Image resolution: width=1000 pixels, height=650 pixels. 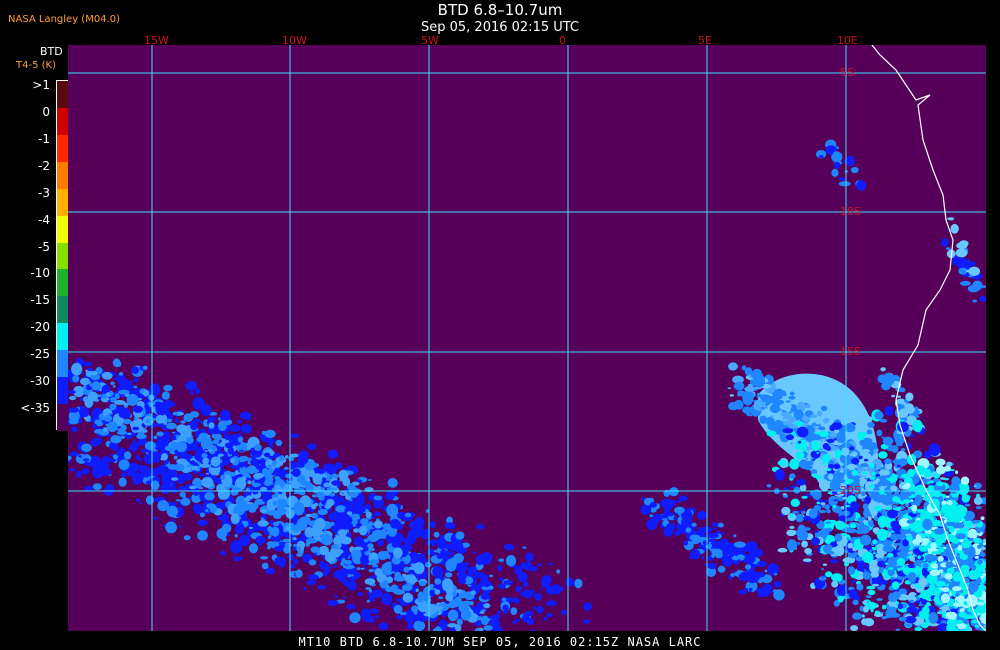 What do you see at coordinates (40, 273) in the screenshot?
I see `legend-label: -10` at bounding box center [40, 273].